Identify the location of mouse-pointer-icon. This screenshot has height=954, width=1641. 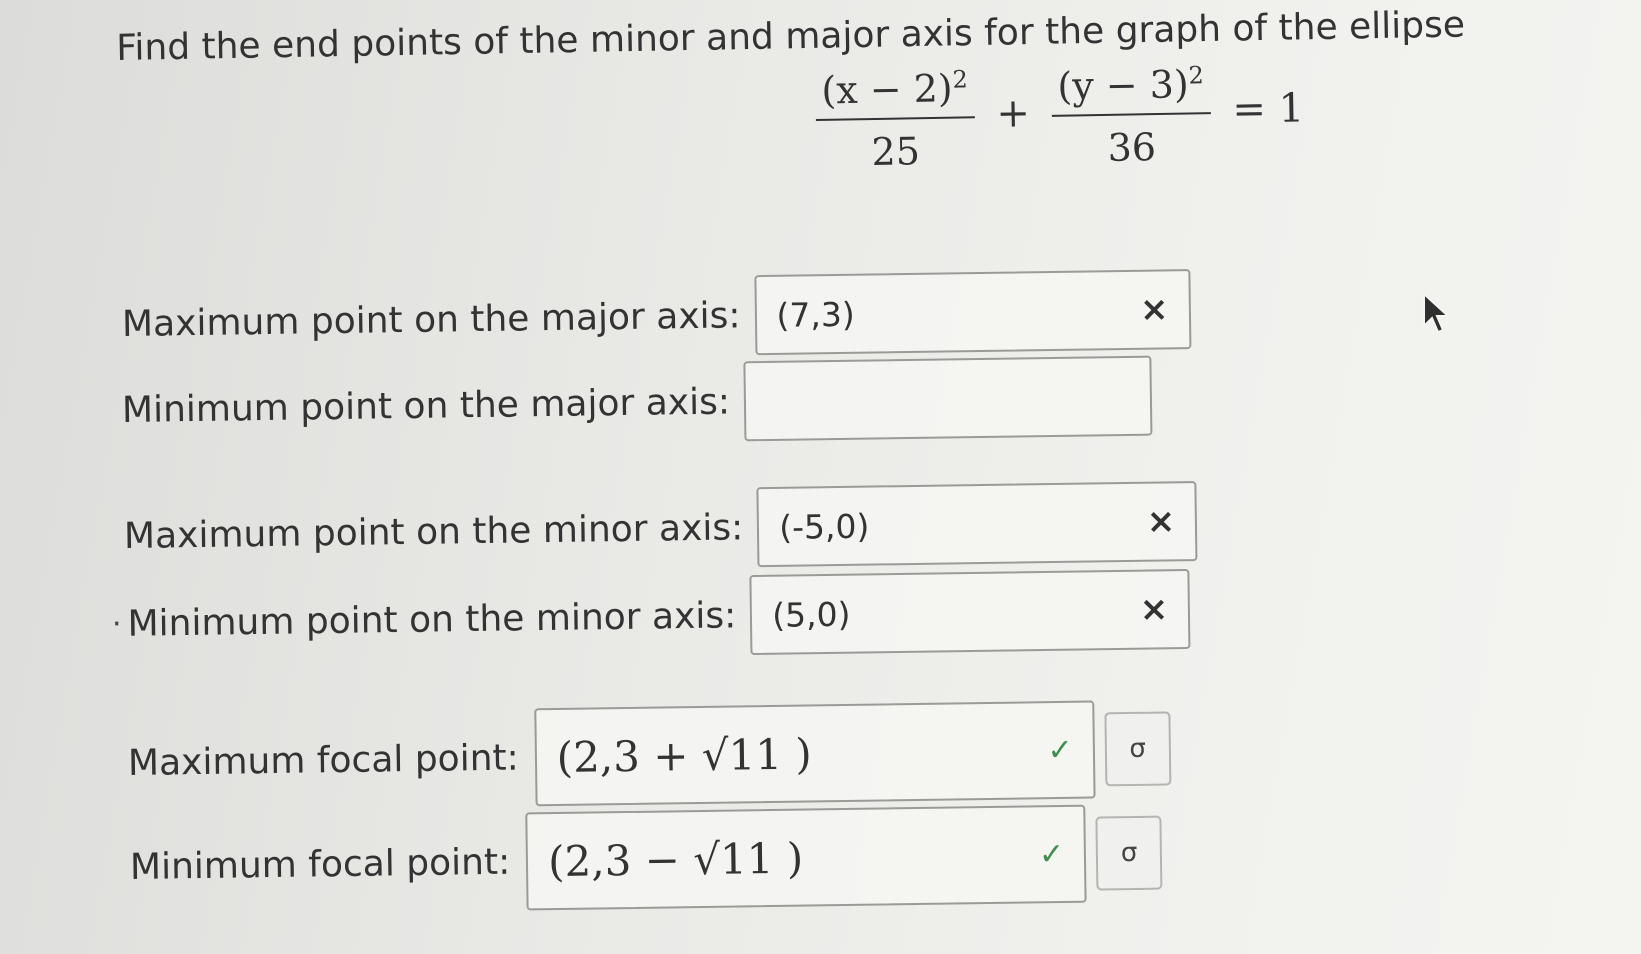
(1437, 313).